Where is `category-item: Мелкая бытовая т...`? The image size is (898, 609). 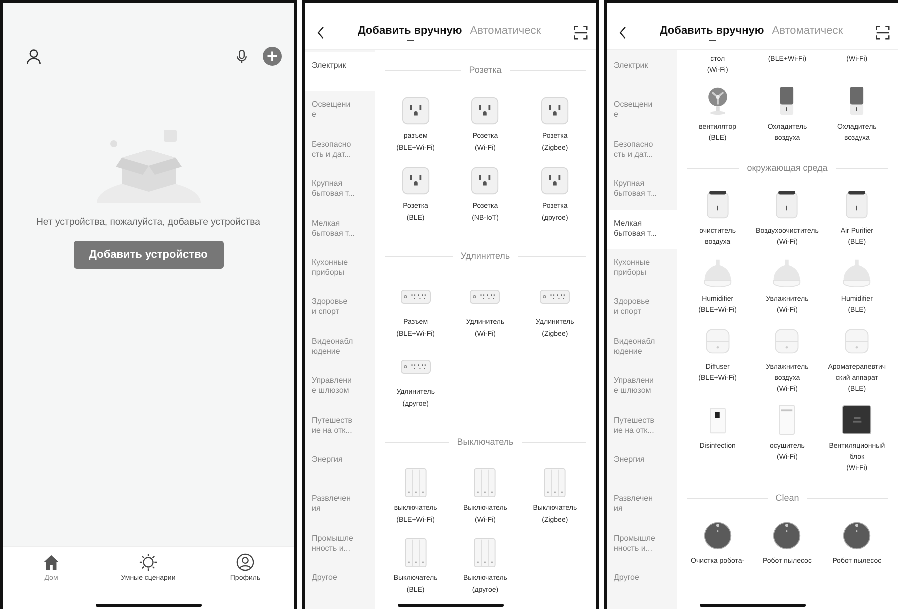
category-item: Мелкая бытовая т... is located at coordinates (642, 229).